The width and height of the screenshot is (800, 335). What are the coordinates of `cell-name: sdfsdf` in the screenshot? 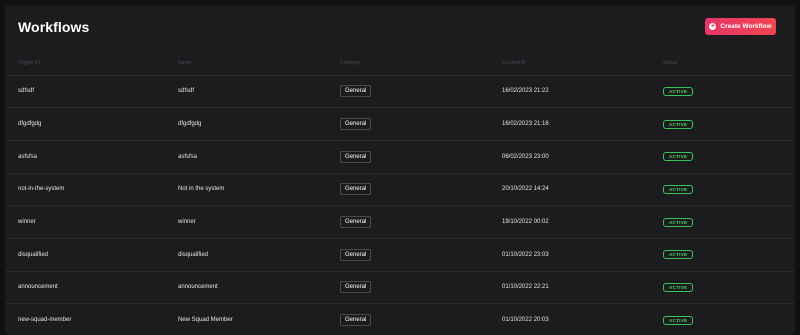 It's located at (246, 91).